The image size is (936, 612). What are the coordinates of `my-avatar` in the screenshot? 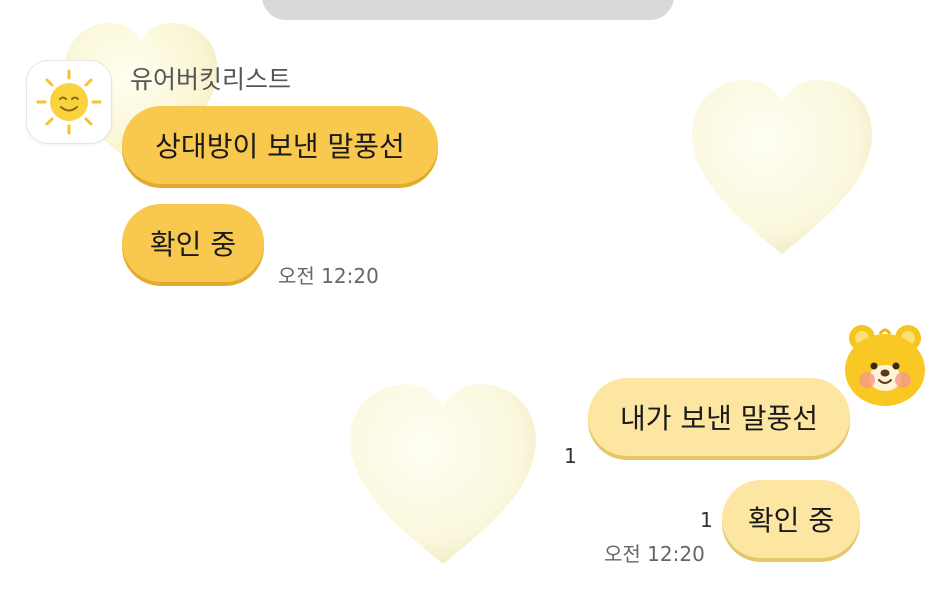 It's located at (885, 366).